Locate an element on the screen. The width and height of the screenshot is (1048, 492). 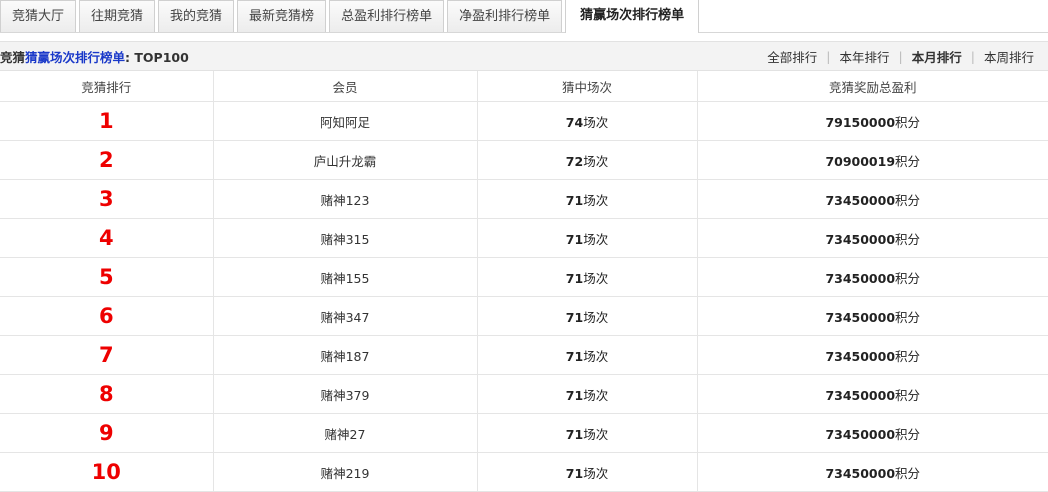
rank-number: 10 is located at coordinates (106, 472).